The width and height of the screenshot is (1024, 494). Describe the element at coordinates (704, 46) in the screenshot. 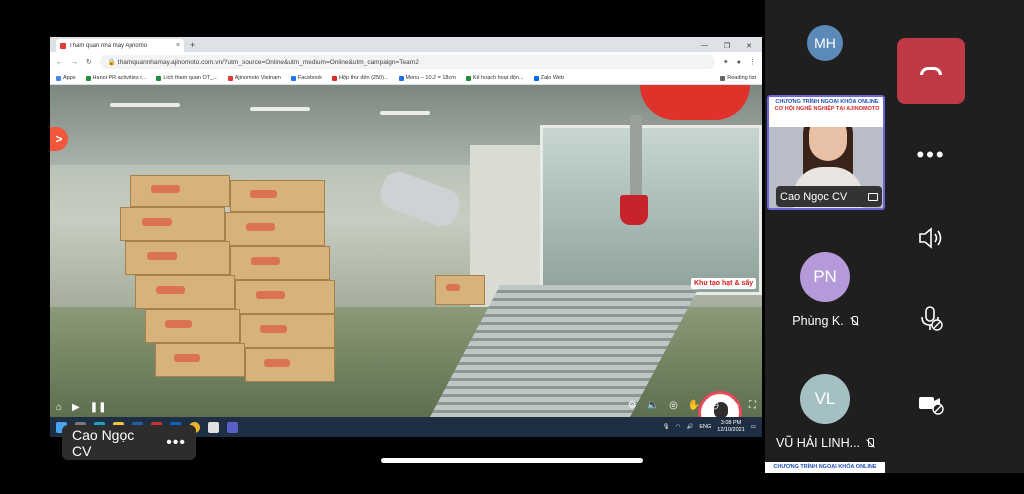

I see `minimize-icon: —` at that location.